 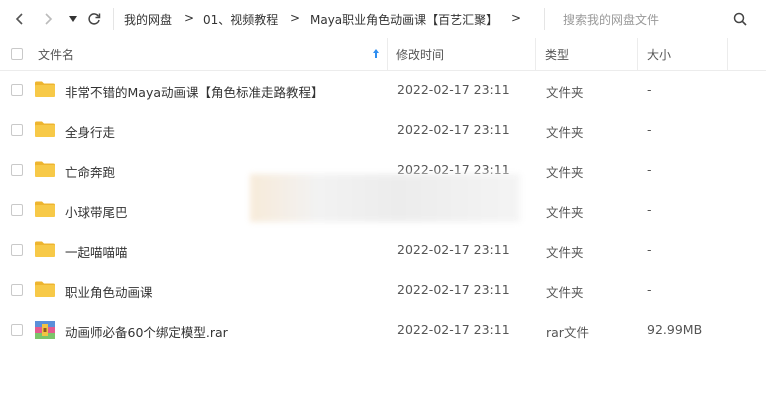 I want to click on select-all-checkbox, so click(x=17, y=54).